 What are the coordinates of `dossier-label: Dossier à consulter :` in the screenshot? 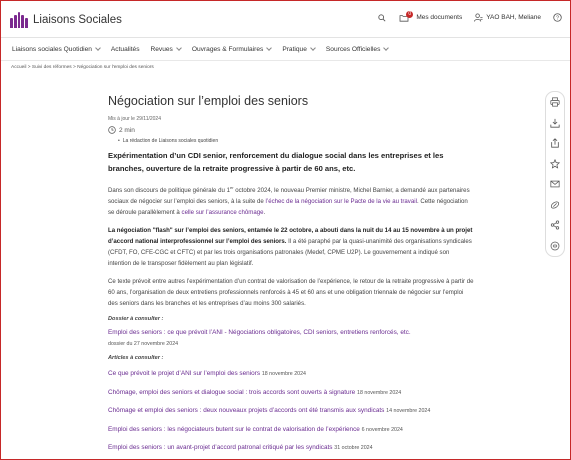 It's located at (136, 319).